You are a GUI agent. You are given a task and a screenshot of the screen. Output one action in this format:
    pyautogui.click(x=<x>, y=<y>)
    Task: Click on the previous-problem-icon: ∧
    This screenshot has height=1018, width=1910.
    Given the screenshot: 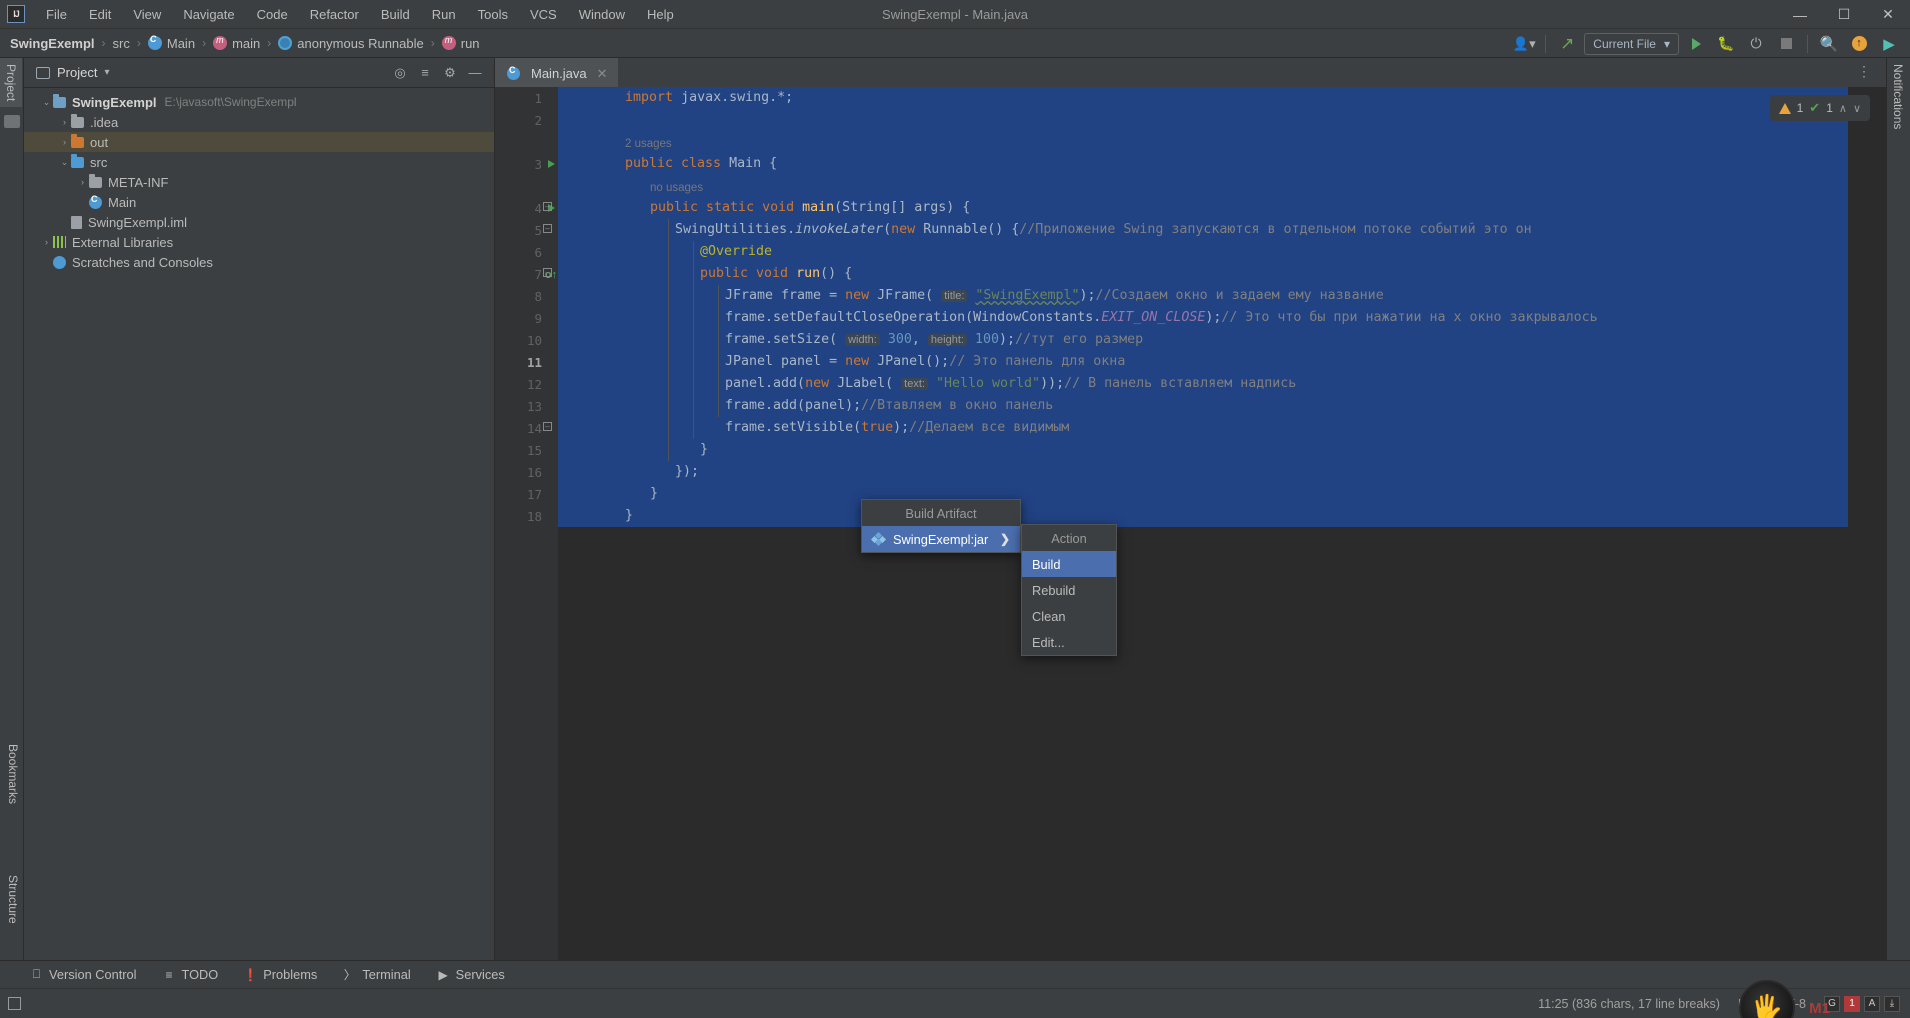 What is the action you would take?
    pyautogui.click(x=1843, y=108)
    